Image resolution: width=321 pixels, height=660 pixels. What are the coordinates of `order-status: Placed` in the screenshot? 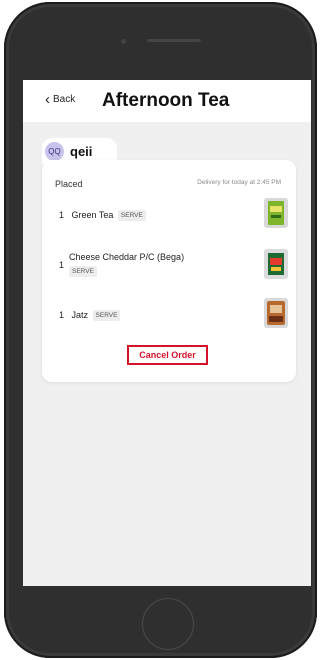 It's located at (69, 184).